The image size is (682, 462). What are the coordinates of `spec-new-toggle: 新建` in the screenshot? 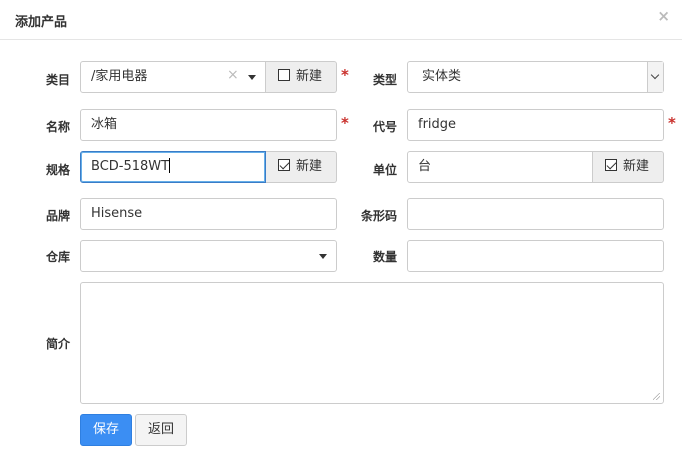 It's located at (301, 167).